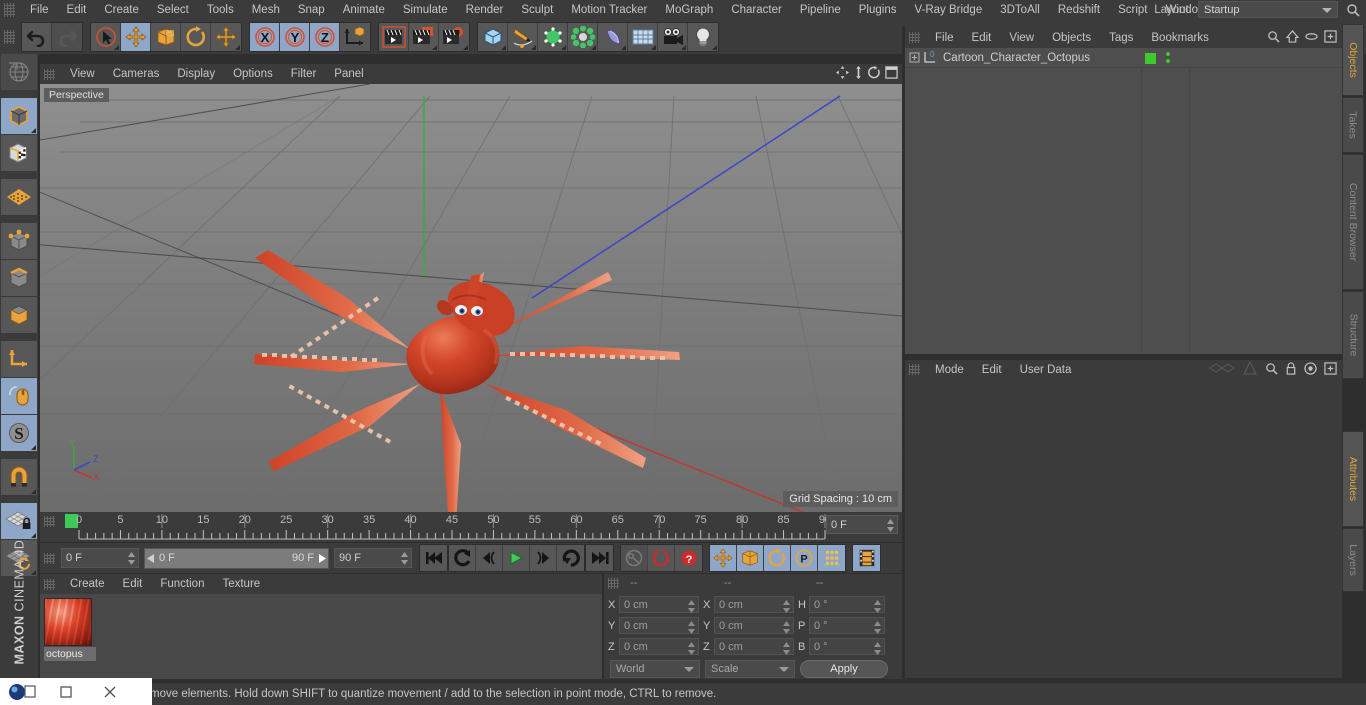  Describe the element at coordinates (1353, 479) in the screenshot. I see `dock-tab-attributes: Attributes` at that location.